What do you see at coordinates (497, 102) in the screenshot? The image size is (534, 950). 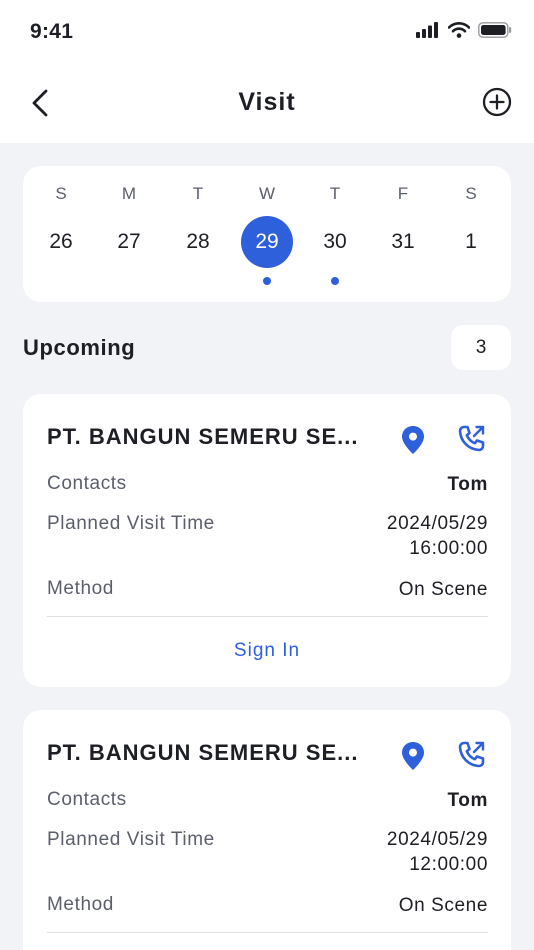 I see `add-visit-icon` at bounding box center [497, 102].